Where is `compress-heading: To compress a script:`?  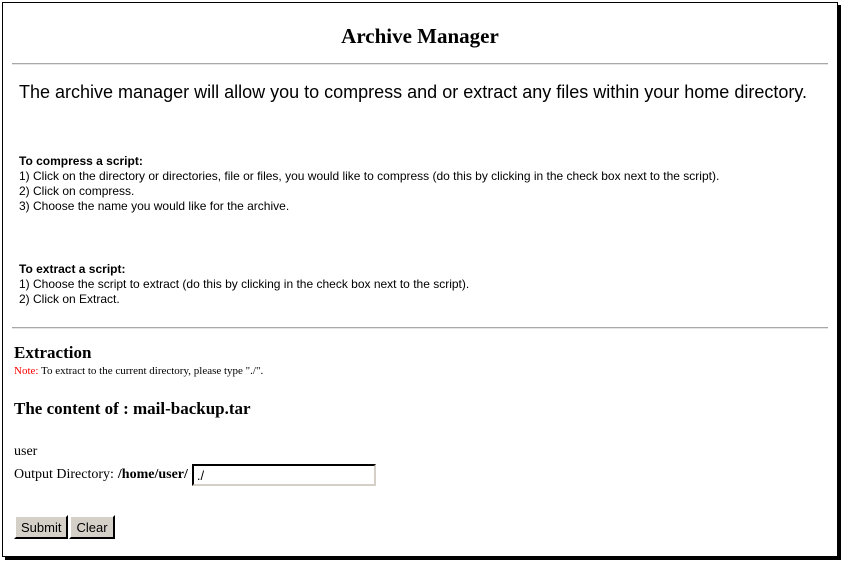
compress-heading: To compress a script: is located at coordinates (81, 161).